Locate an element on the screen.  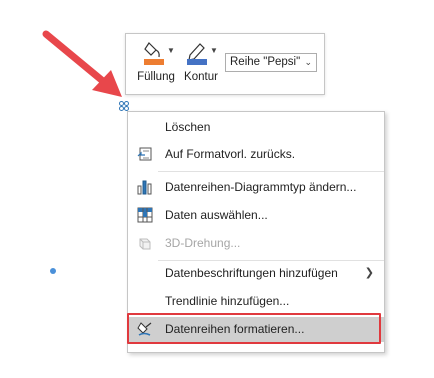
bar-chart-icon is located at coordinates (144, 187).